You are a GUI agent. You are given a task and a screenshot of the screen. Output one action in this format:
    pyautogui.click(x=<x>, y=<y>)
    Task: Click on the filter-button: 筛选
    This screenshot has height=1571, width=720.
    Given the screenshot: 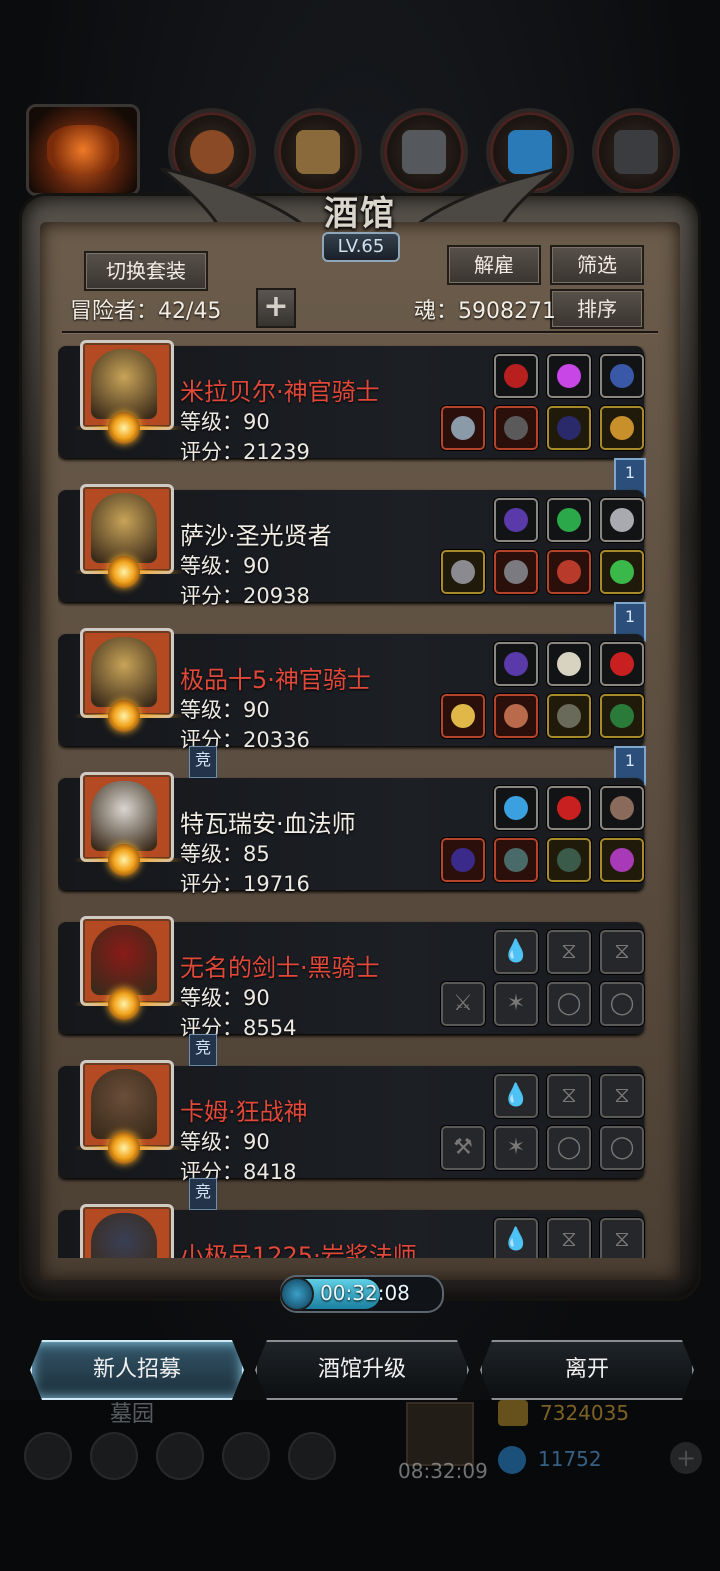 What is the action you would take?
    pyautogui.click(x=597, y=265)
    